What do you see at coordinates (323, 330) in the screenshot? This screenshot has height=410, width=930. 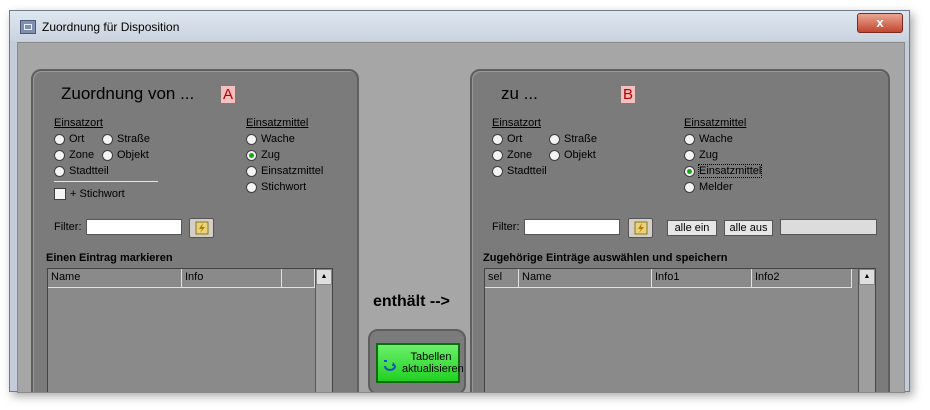 I see `source-scrollbar: ▲` at bounding box center [323, 330].